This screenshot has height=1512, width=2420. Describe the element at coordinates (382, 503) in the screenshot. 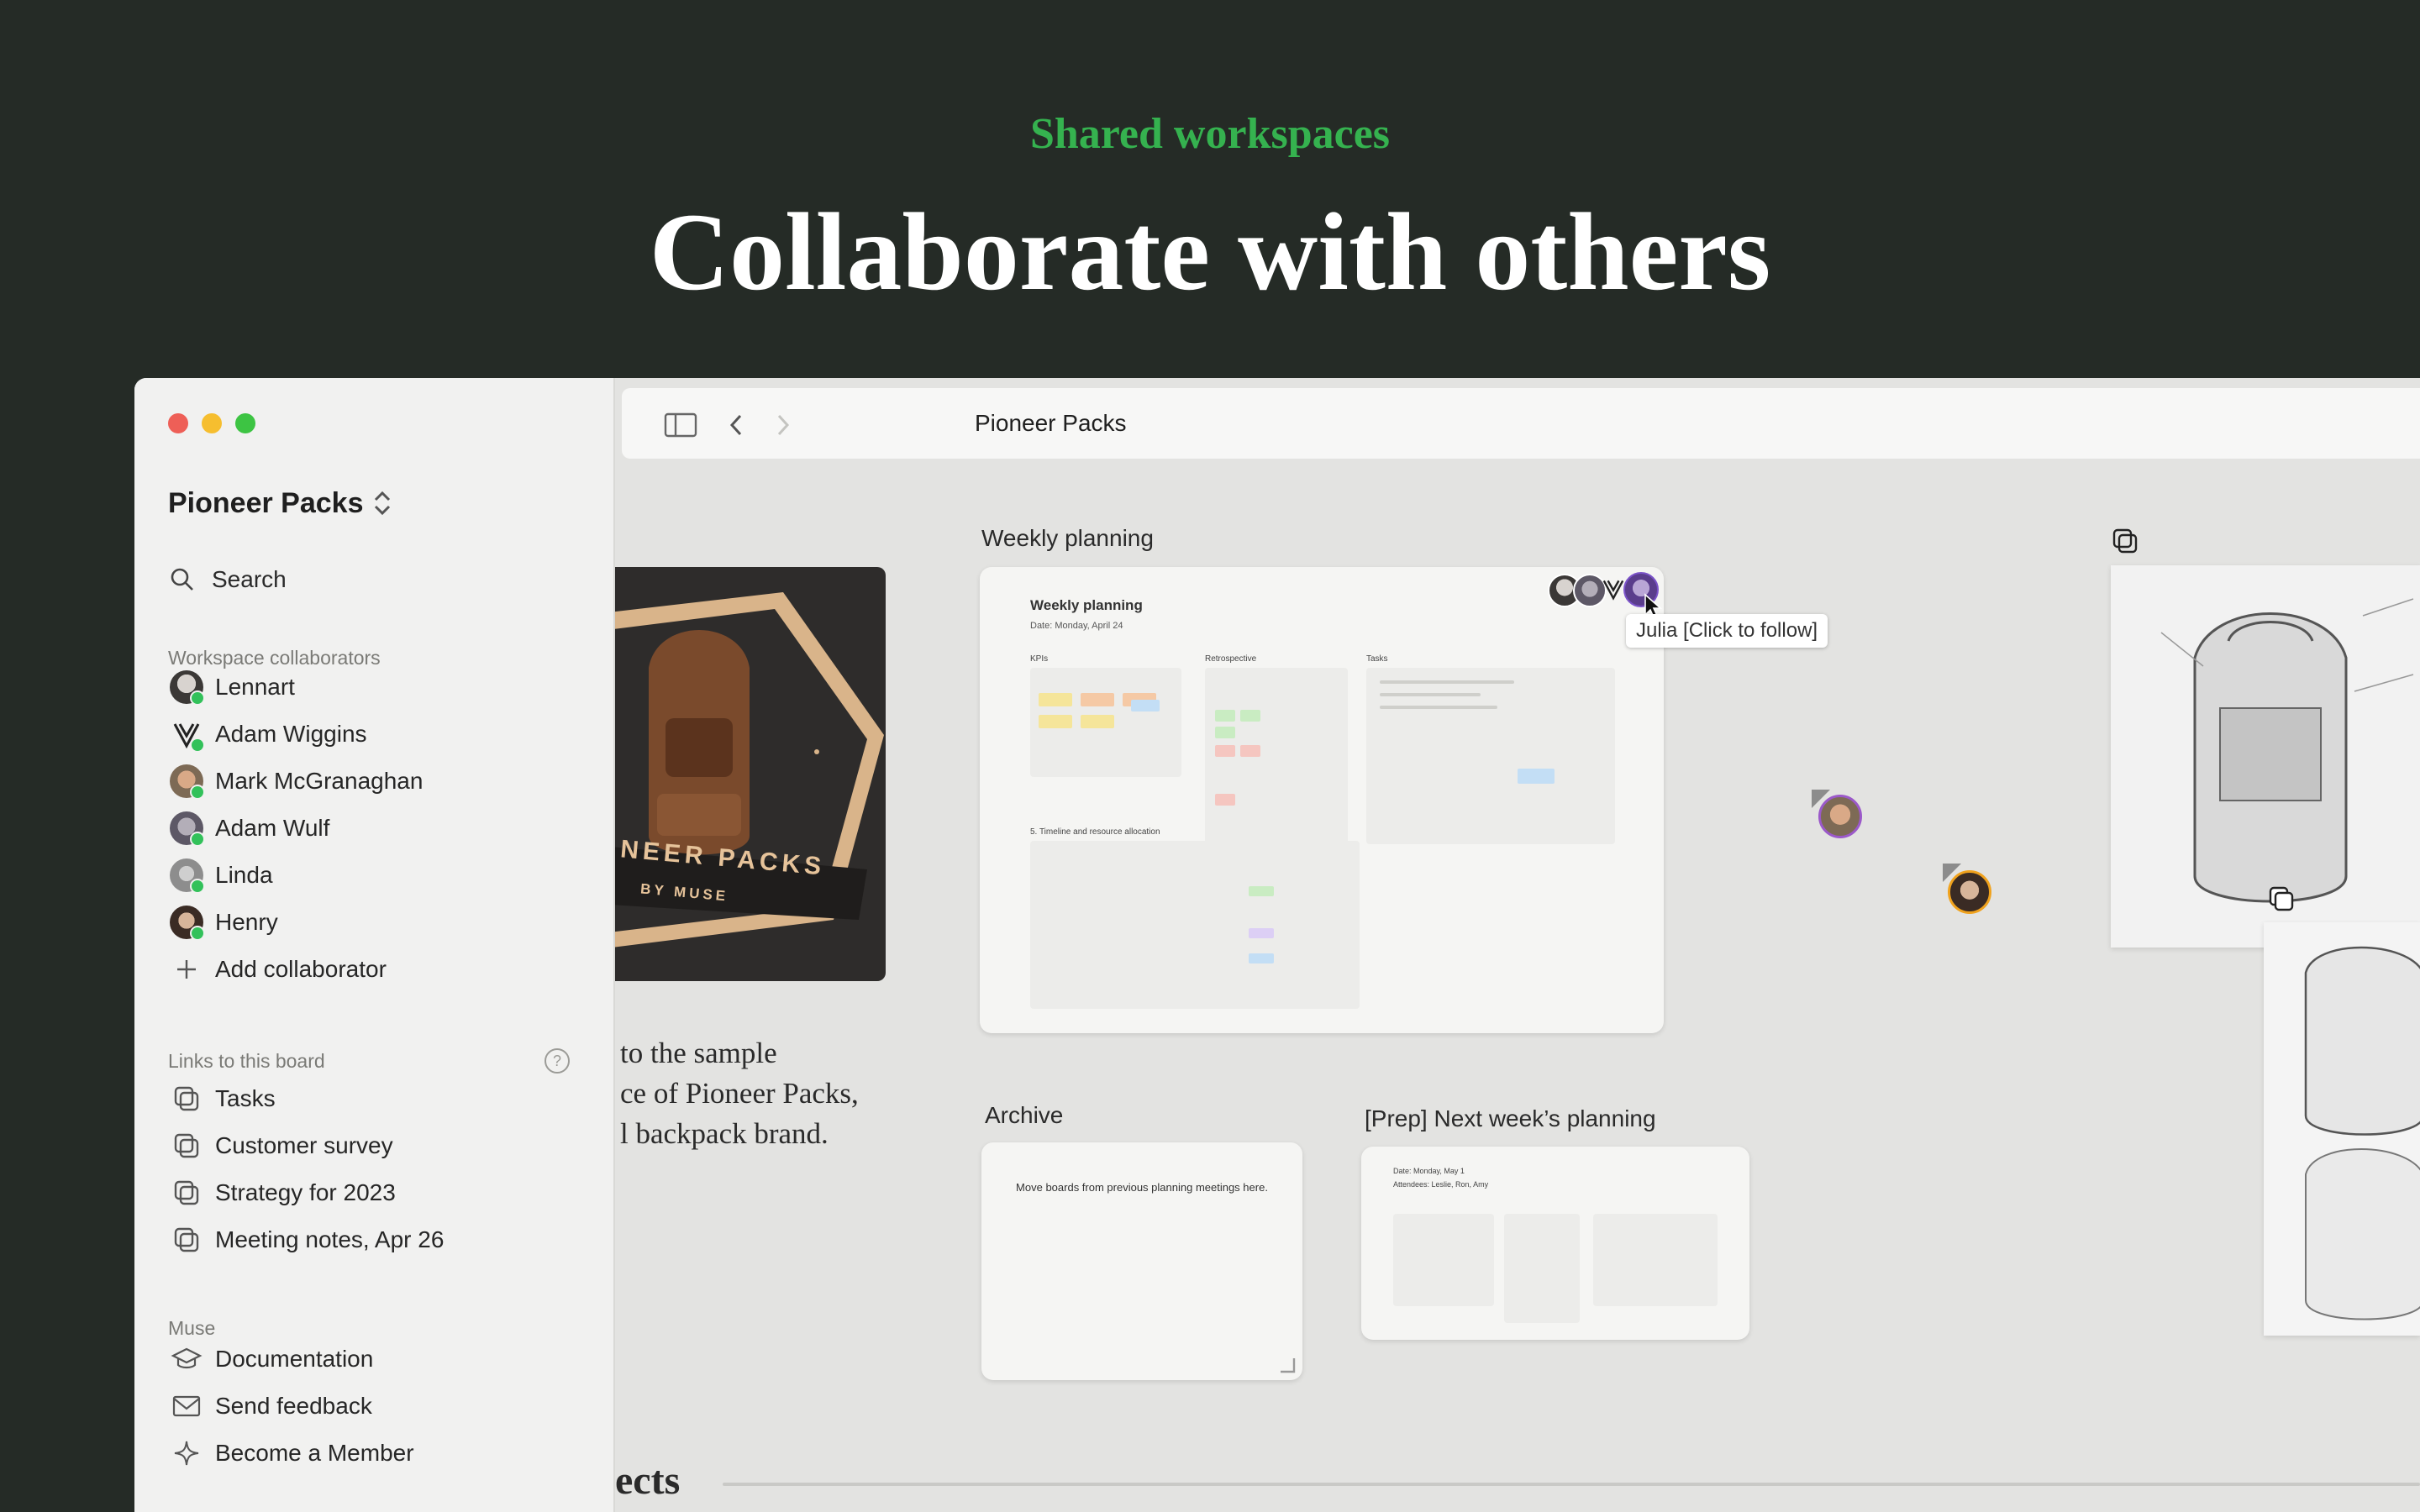

I see `chevron-up-down-icon` at that location.